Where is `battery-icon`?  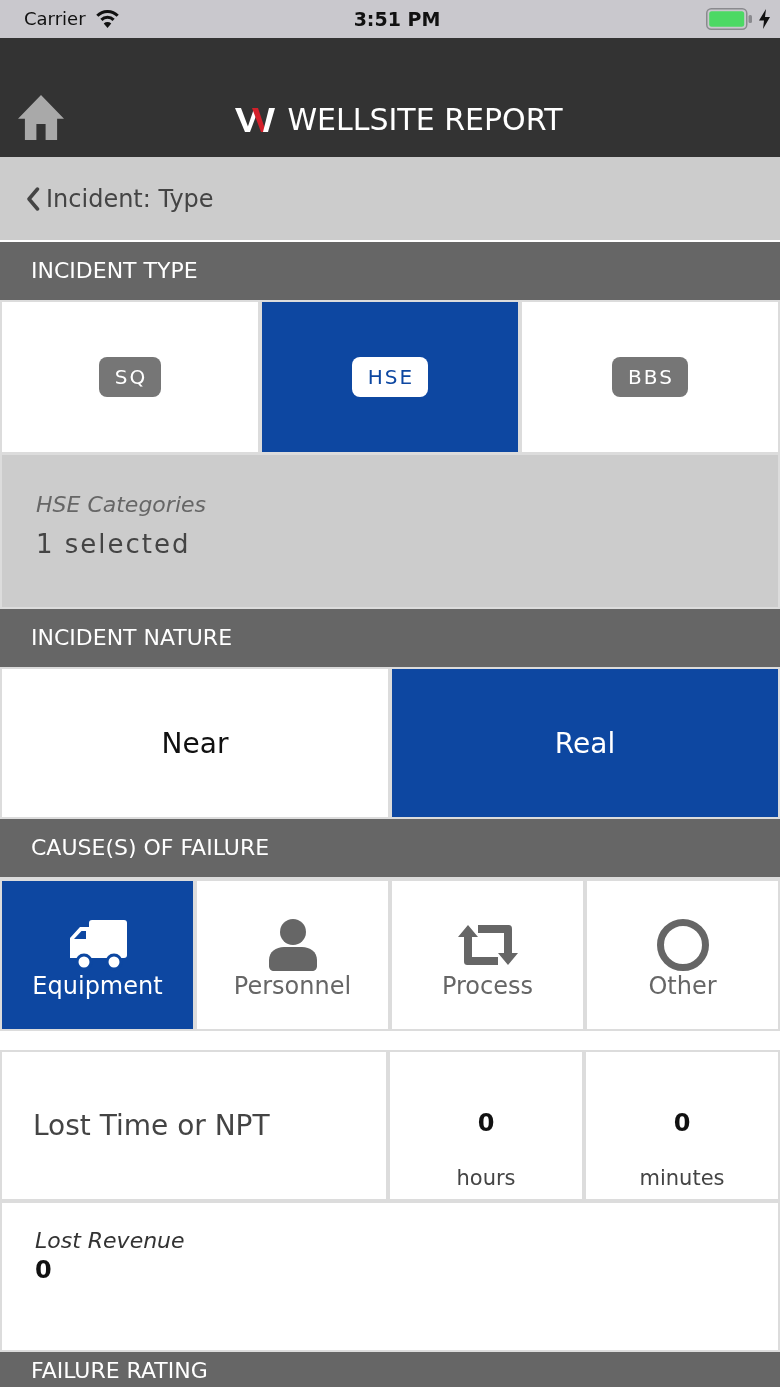 battery-icon is located at coordinates (729, 19).